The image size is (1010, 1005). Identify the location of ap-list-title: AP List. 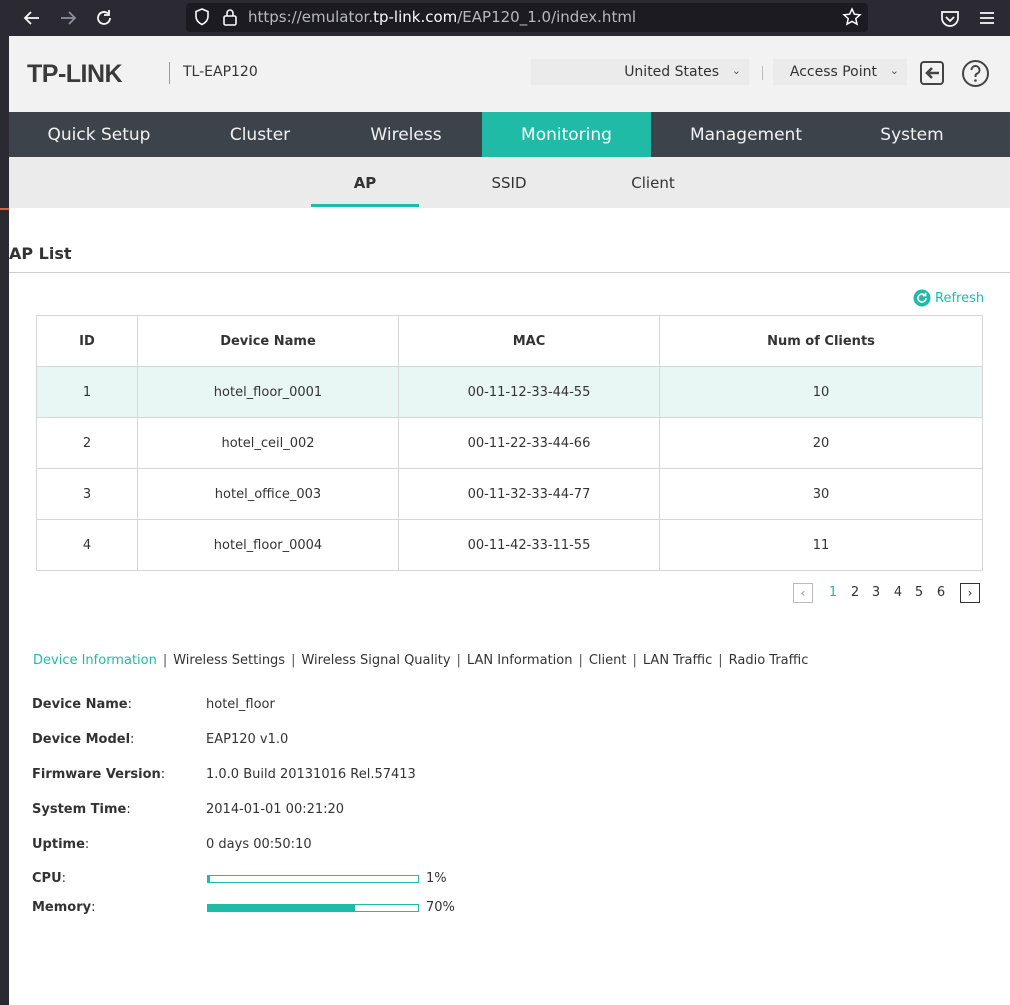
(40, 253).